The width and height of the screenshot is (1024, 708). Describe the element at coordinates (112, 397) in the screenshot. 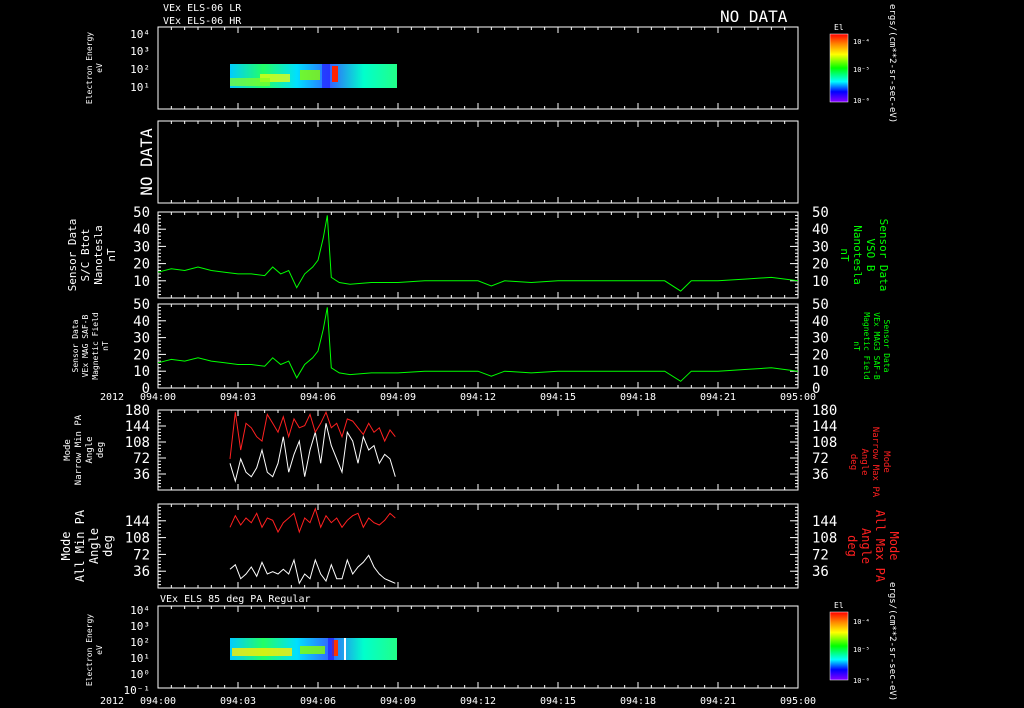

I see `year-label-mid: 2012` at that location.